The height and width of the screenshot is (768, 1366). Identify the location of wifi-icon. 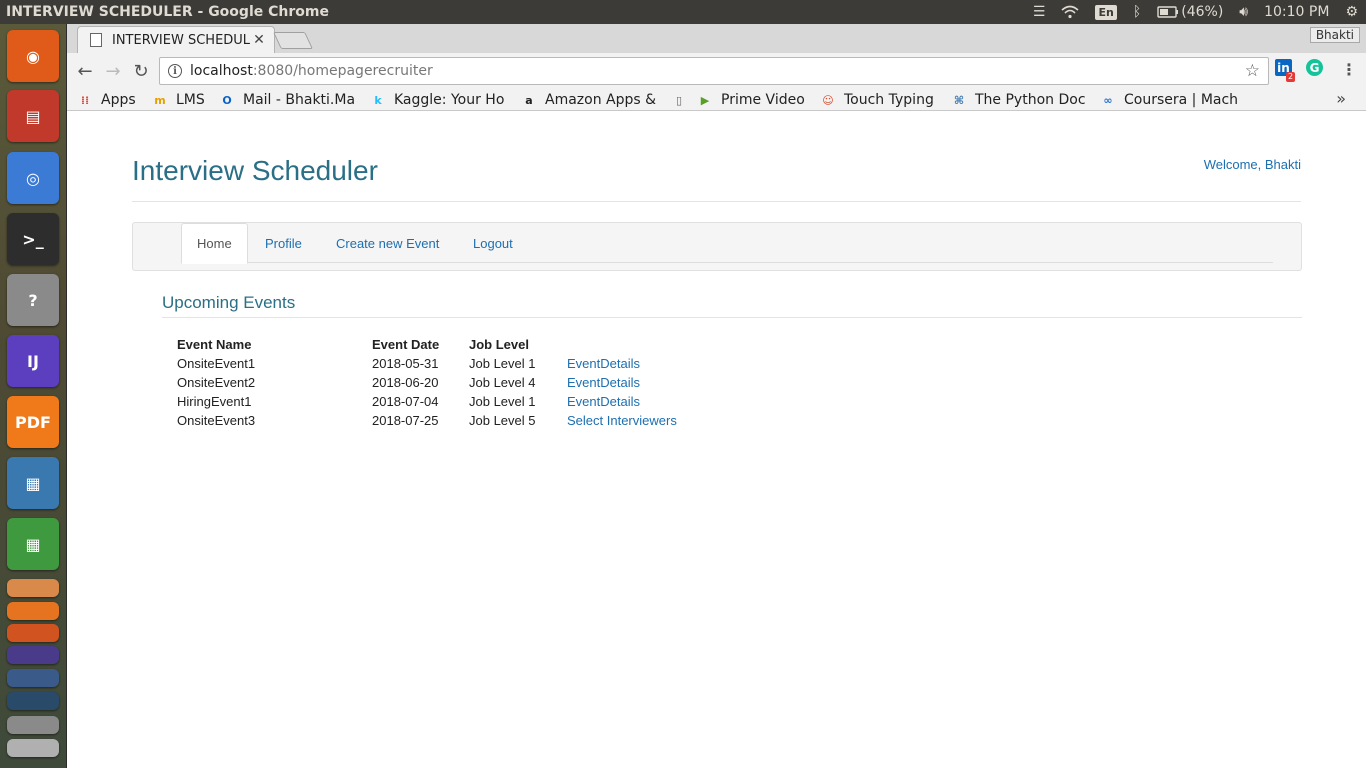
(1070, 12).